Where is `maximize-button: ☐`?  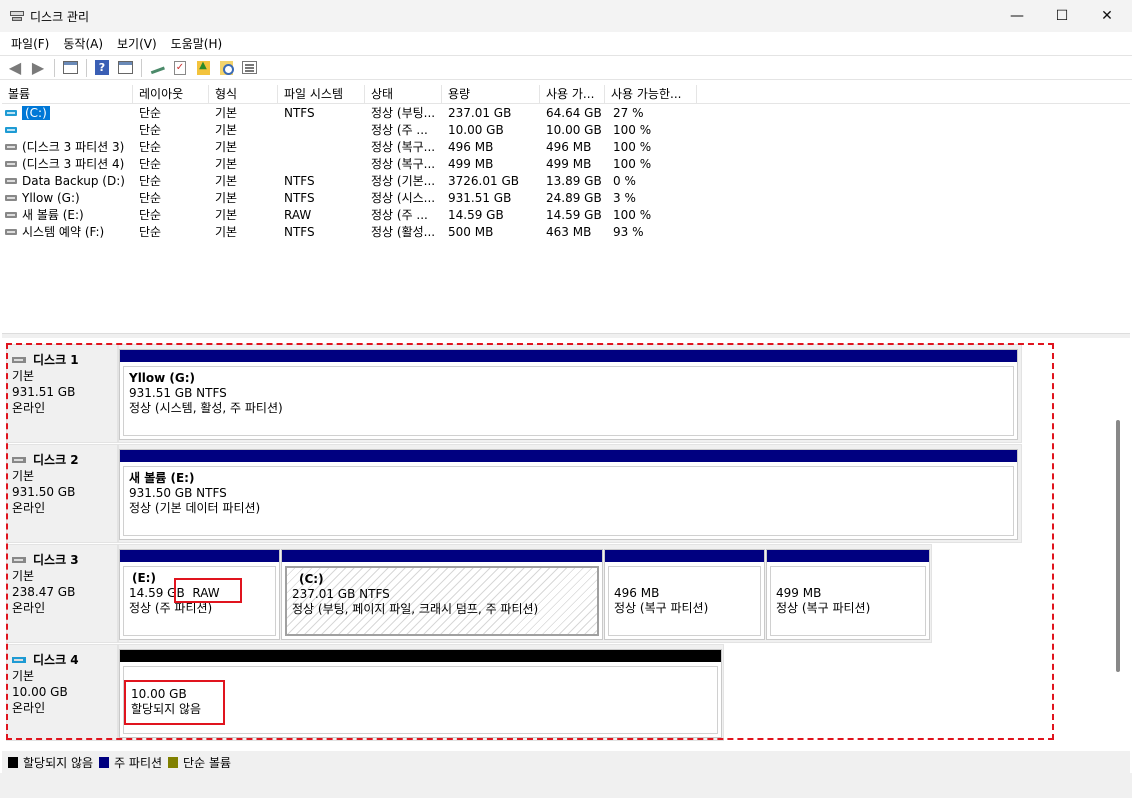 maximize-button: ☐ is located at coordinates (1062, 16).